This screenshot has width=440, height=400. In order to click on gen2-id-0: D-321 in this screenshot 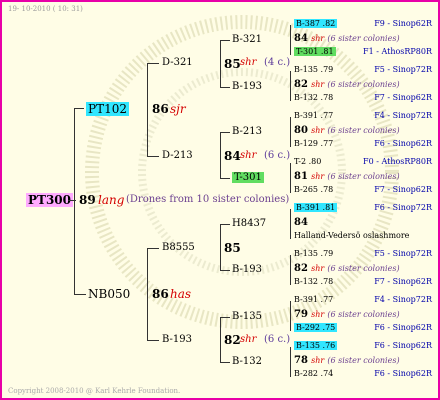, I will do `click(177, 63)`.